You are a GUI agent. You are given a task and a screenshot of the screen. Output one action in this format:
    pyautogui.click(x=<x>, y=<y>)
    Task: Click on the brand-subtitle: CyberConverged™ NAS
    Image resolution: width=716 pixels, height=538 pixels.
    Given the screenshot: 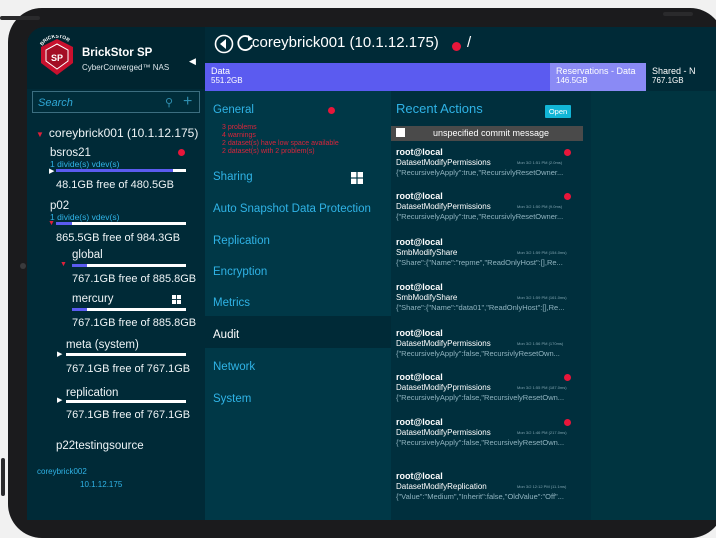 What is the action you would take?
    pyautogui.click(x=126, y=67)
    